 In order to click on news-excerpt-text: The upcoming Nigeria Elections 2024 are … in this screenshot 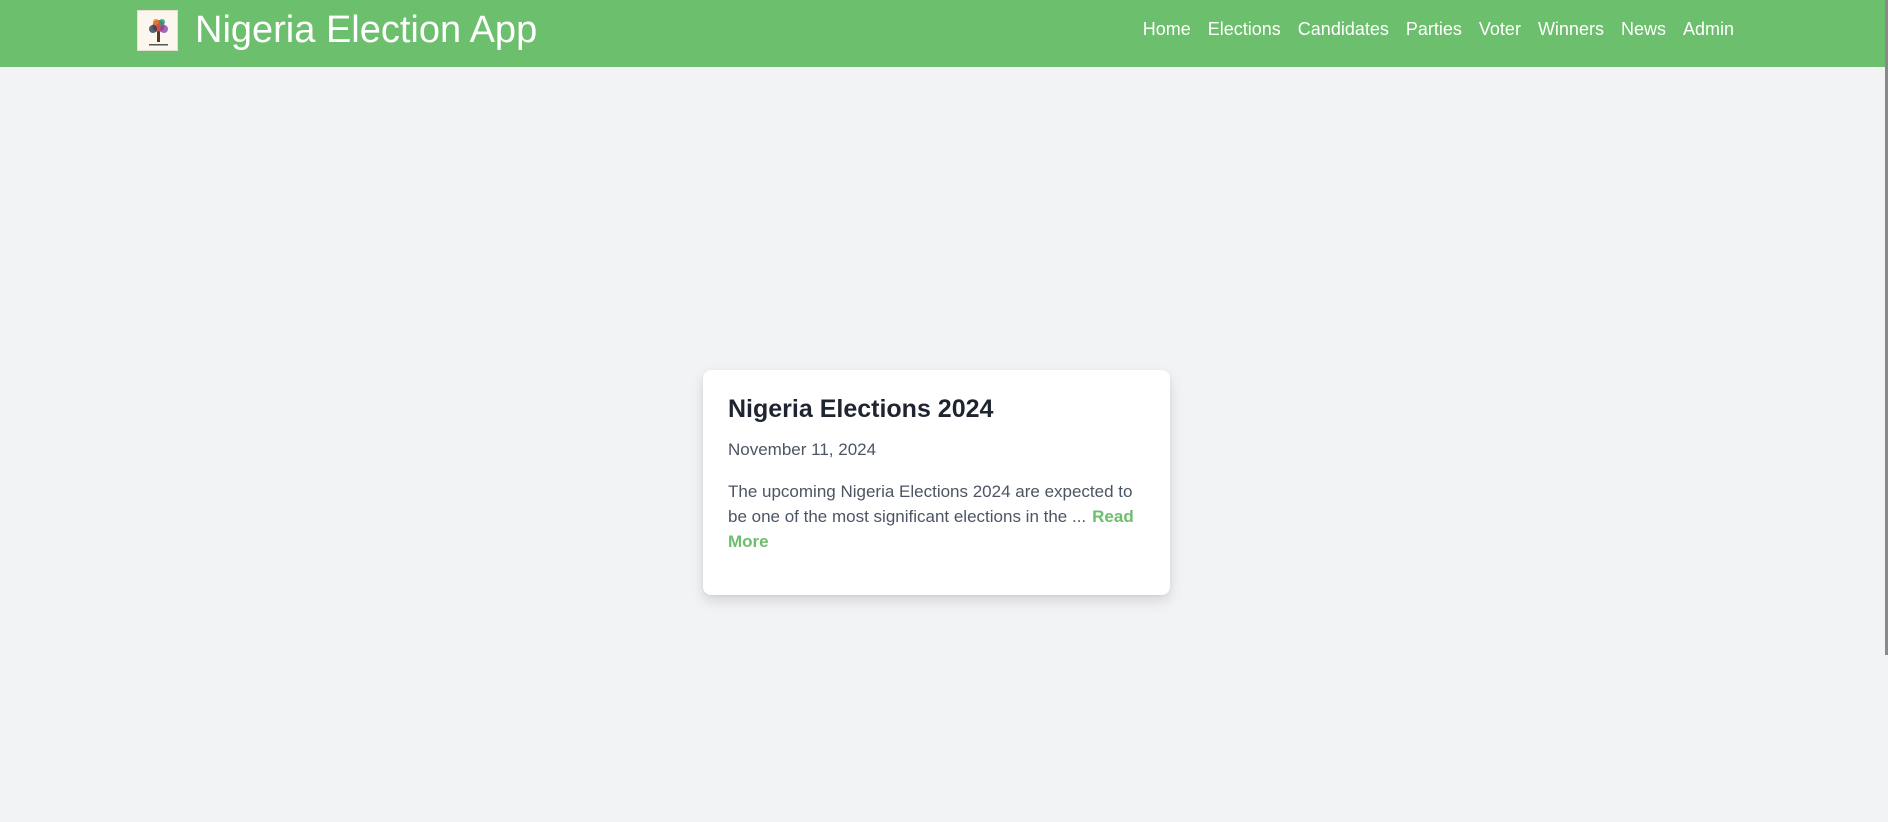, I will do `click(930, 504)`.